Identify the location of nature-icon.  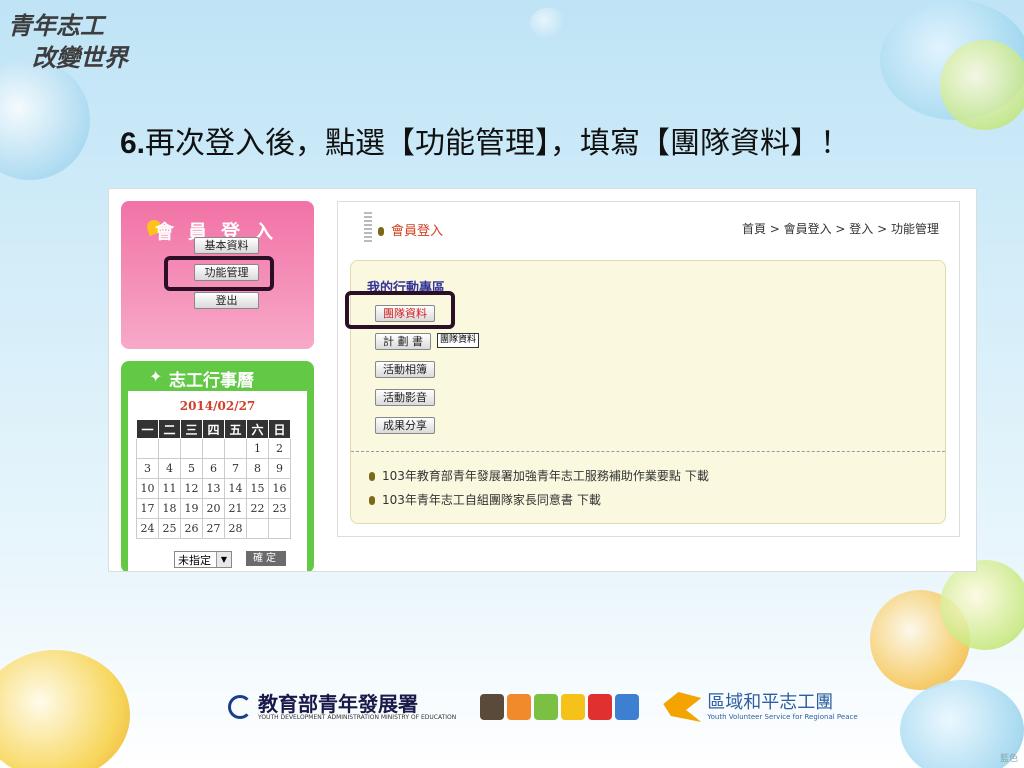
(546, 707).